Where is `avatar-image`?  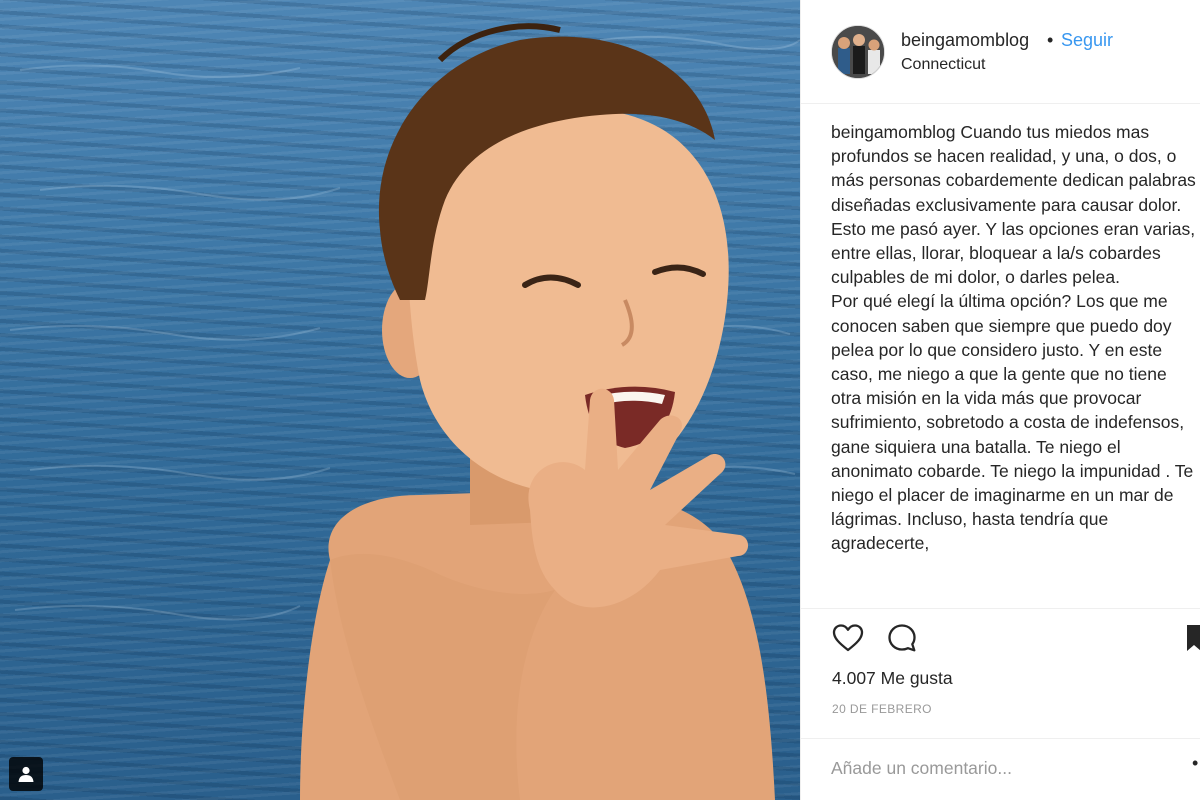 avatar-image is located at coordinates (858, 52).